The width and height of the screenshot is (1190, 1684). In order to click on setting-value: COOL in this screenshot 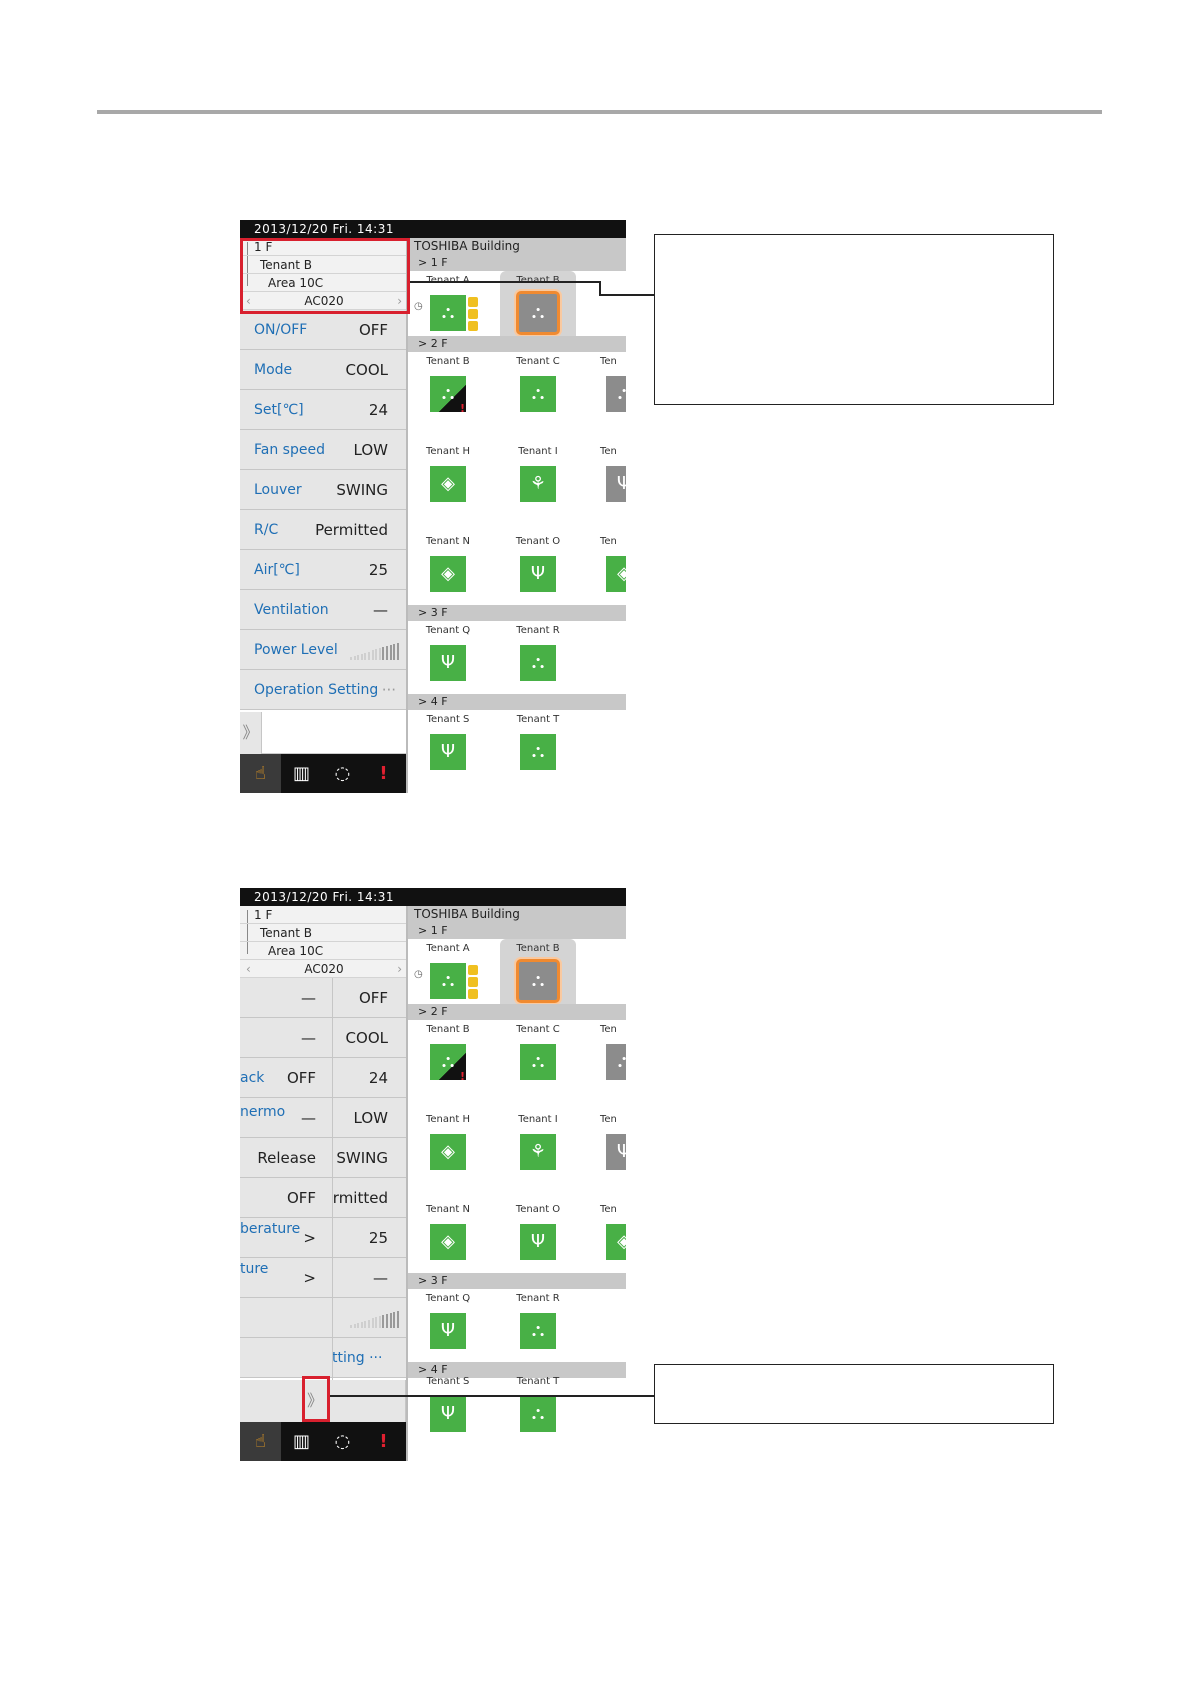, I will do `click(366, 1038)`.